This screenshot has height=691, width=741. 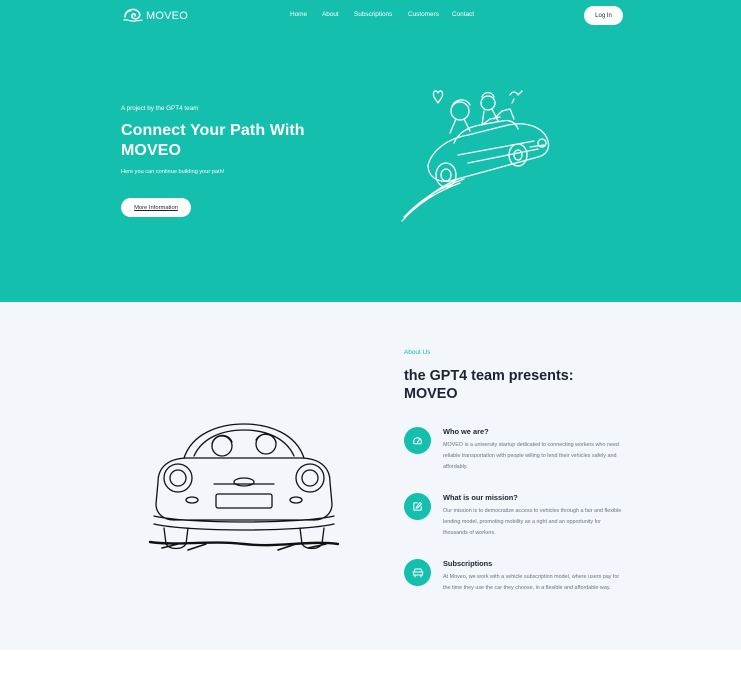 What do you see at coordinates (603, 15) in the screenshot?
I see `login-button: Log In` at bounding box center [603, 15].